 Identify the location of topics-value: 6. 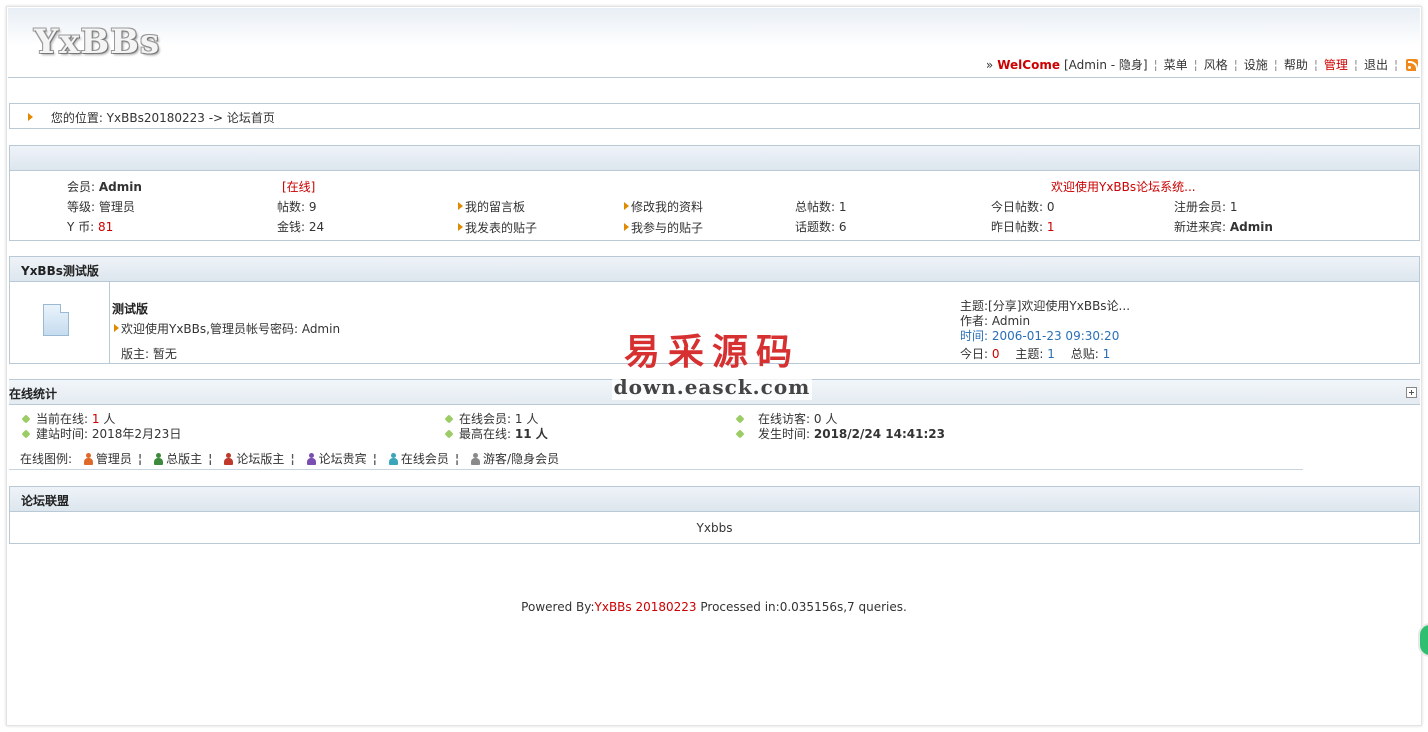
(842, 227).